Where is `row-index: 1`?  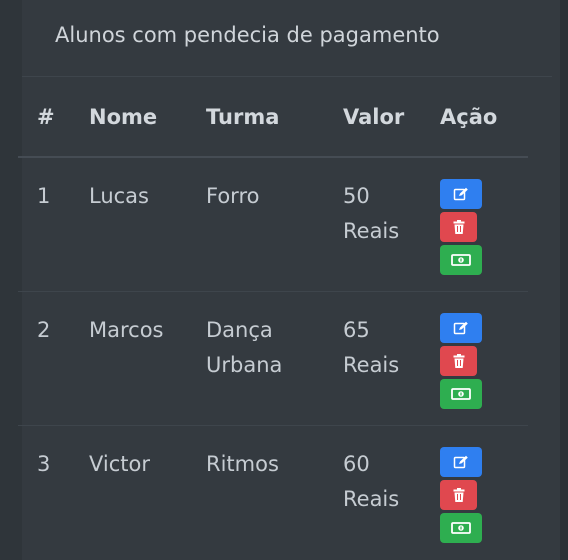
row-index: 1 is located at coordinates (53, 224).